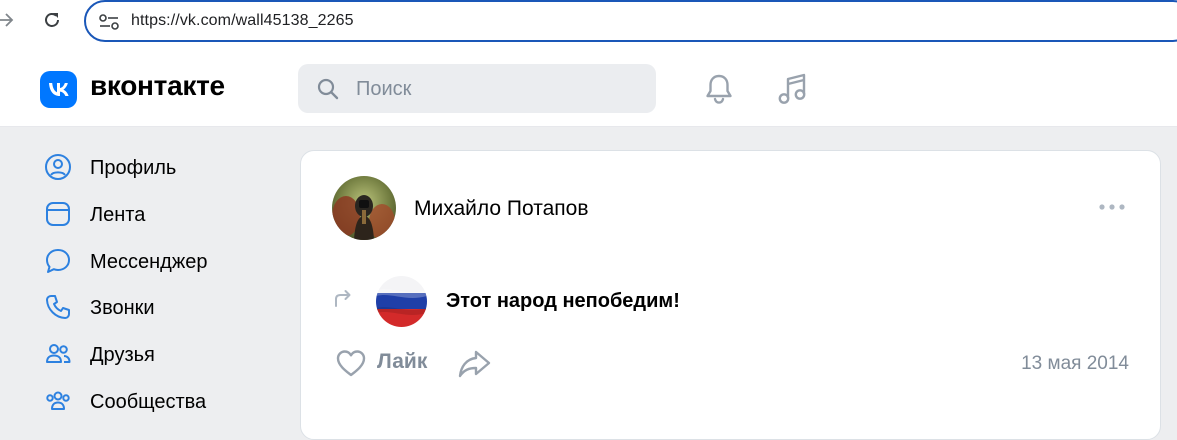  I want to click on vk-logo-icon, so click(58, 89).